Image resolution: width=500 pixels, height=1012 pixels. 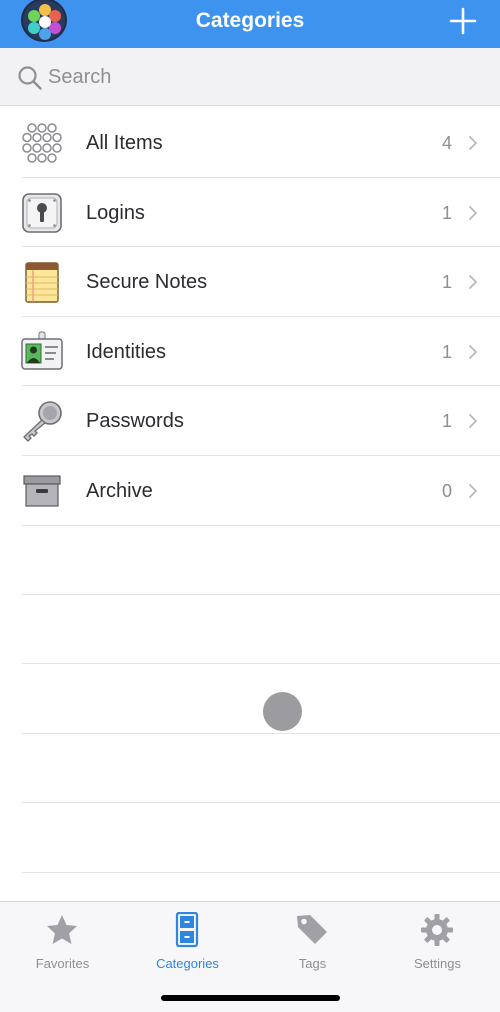 What do you see at coordinates (42, 491) in the screenshot?
I see `archive-box-icon` at bounding box center [42, 491].